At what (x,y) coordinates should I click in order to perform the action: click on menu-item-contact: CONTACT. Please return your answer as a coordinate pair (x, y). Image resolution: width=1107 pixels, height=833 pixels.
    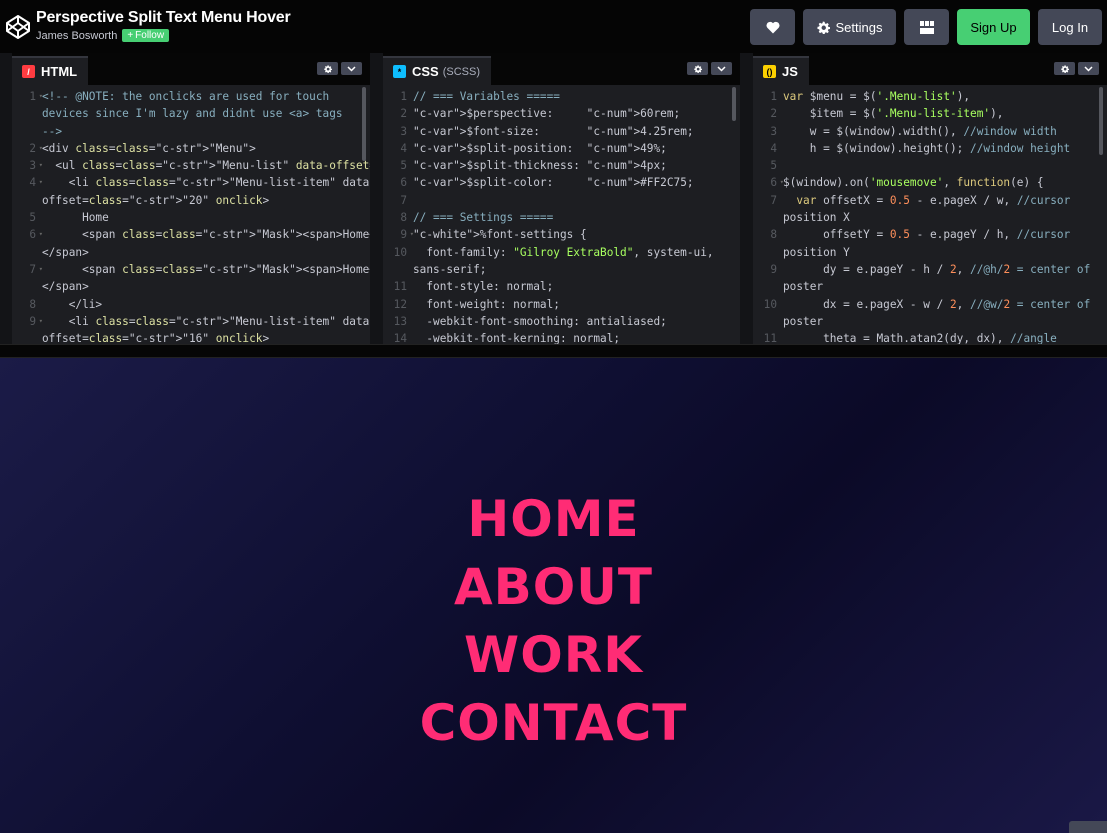
    Looking at the image, I should click on (553, 723).